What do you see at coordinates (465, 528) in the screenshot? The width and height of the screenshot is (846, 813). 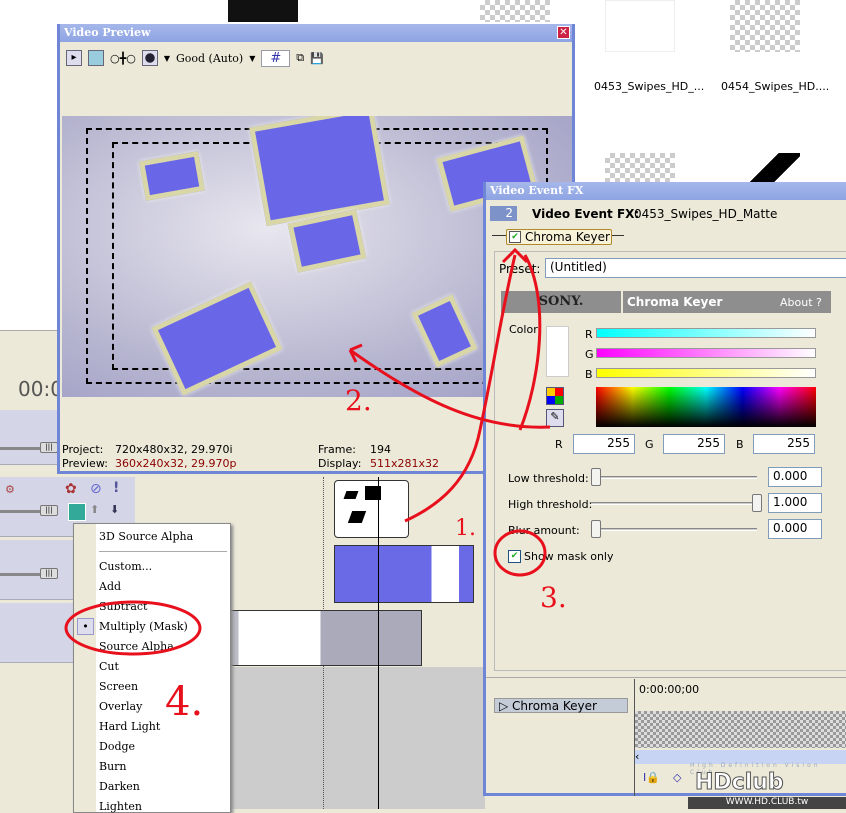 I see `annotation-1: 1.` at bounding box center [465, 528].